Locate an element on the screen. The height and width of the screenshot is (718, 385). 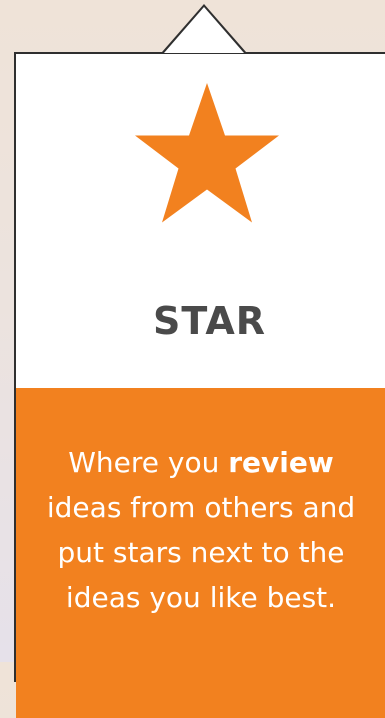
description-line-3: put stars next to the is located at coordinates (201, 552).